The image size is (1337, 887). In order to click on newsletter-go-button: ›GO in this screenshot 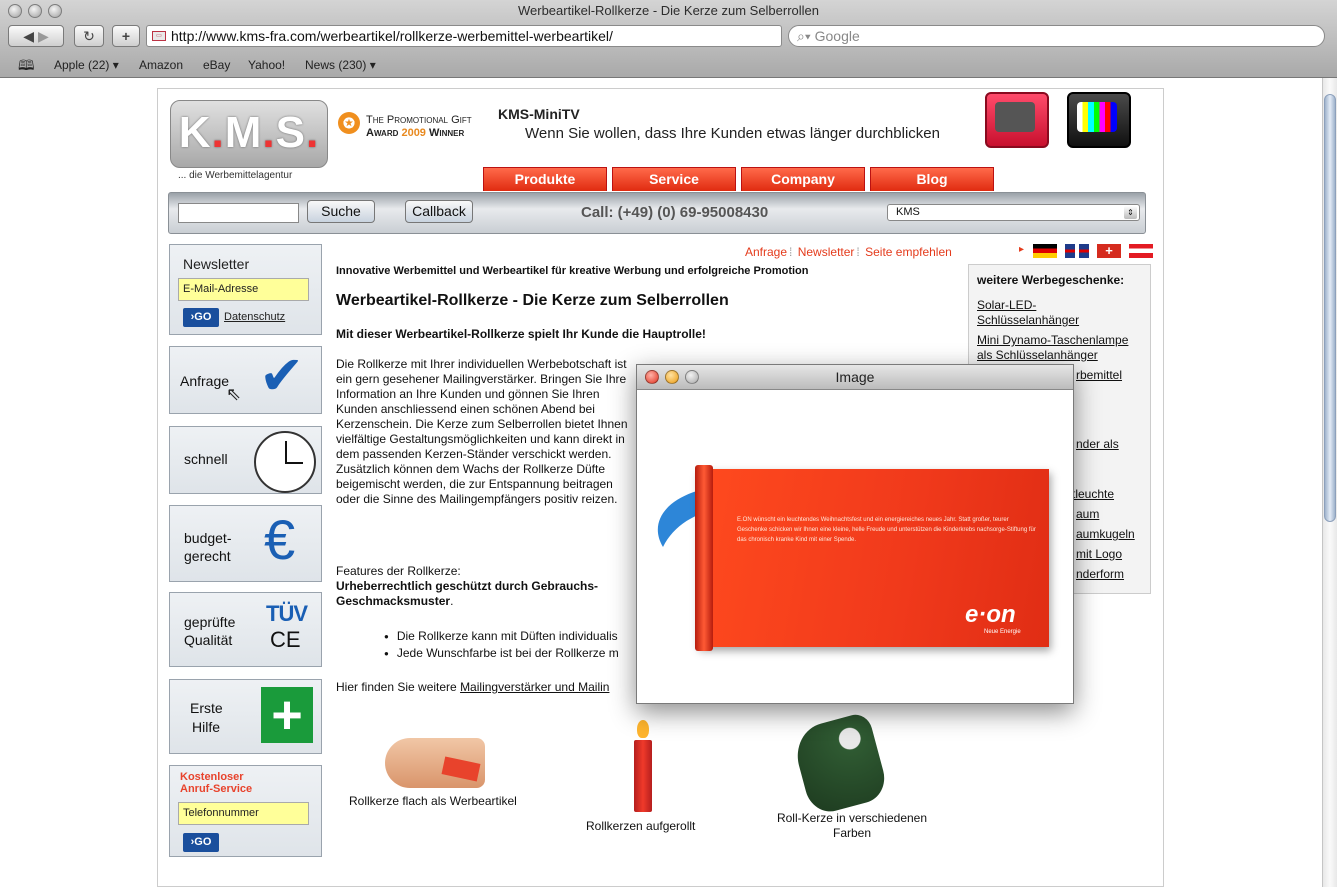, I will do `click(201, 317)`.